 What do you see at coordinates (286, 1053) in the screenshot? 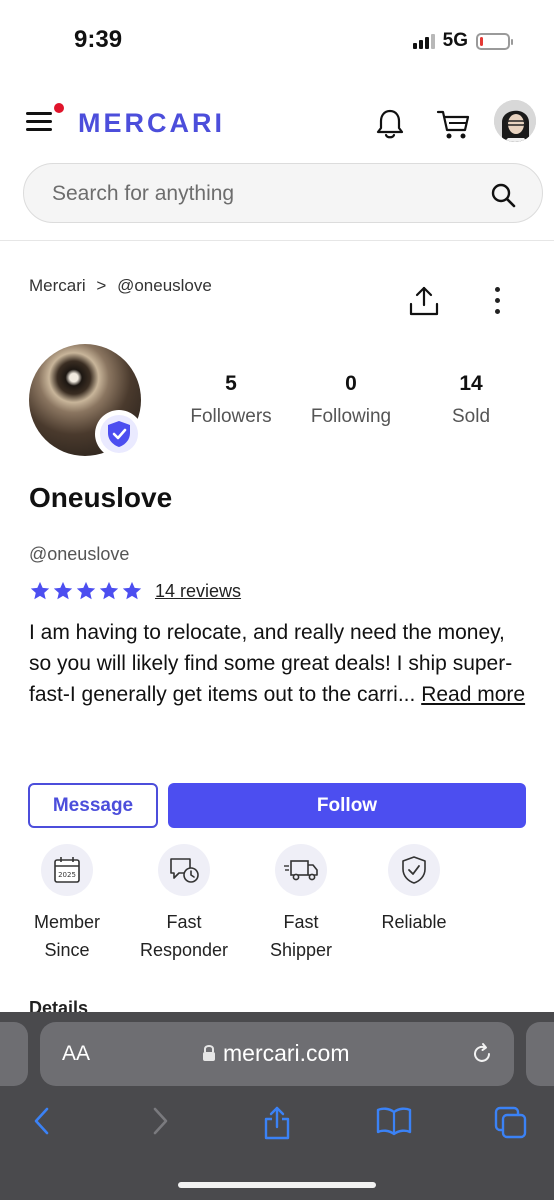
I see `url-text: mercari.com` at bounding box center [286, 1053].